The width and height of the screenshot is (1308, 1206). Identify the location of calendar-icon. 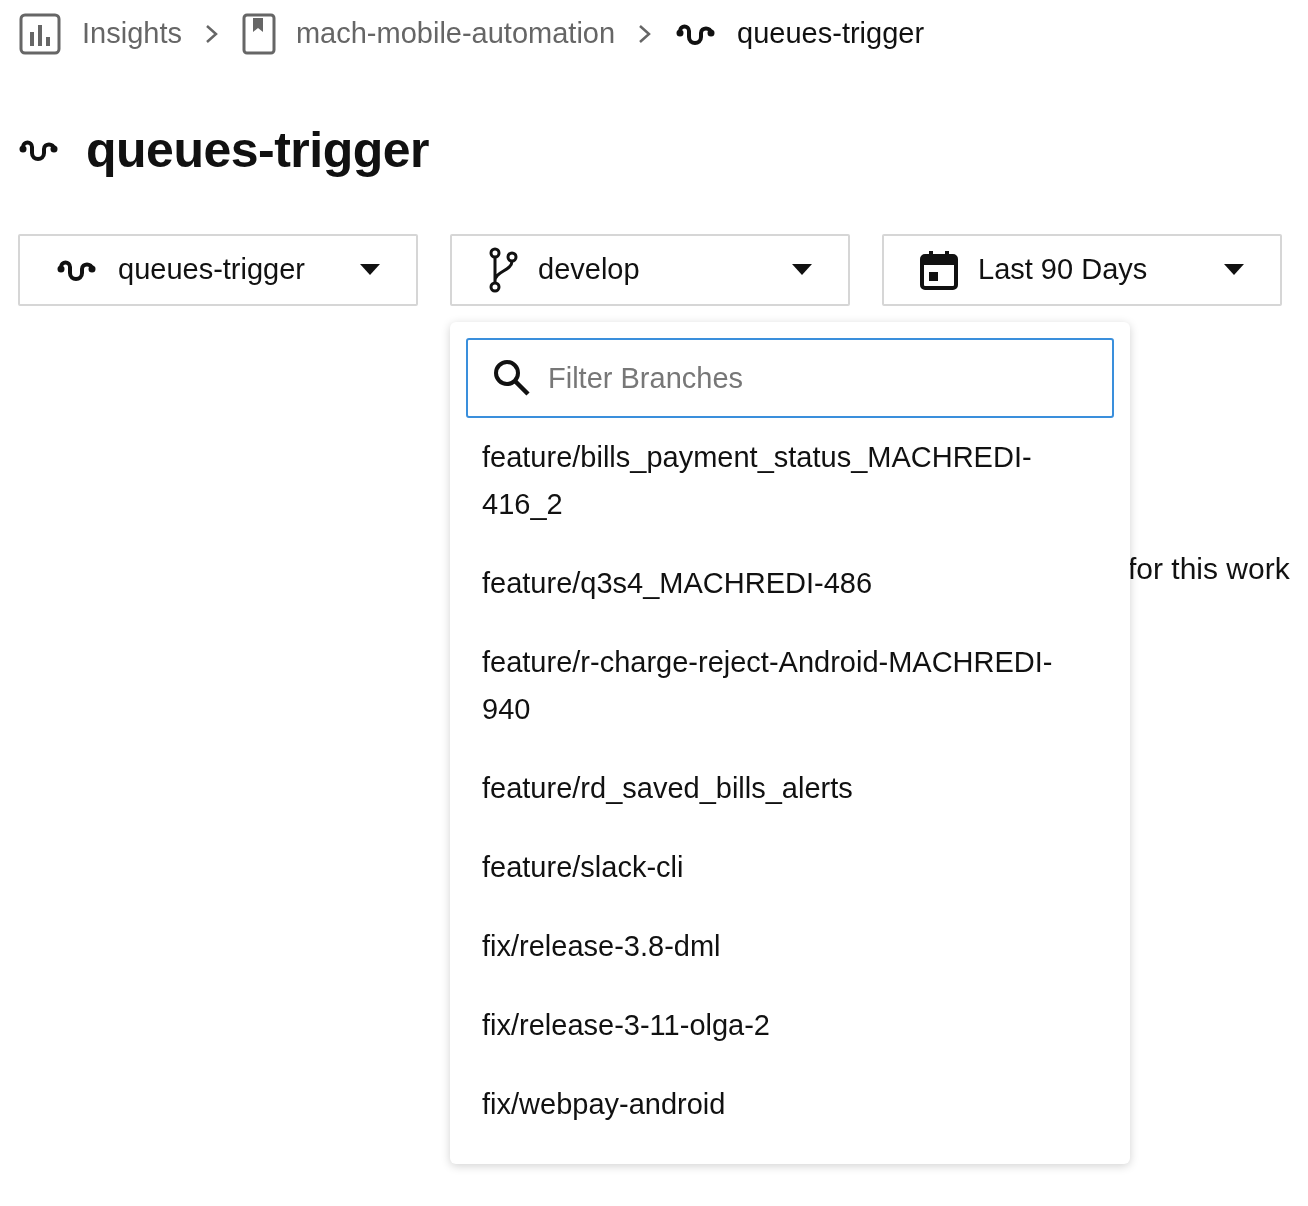
(939, 270).